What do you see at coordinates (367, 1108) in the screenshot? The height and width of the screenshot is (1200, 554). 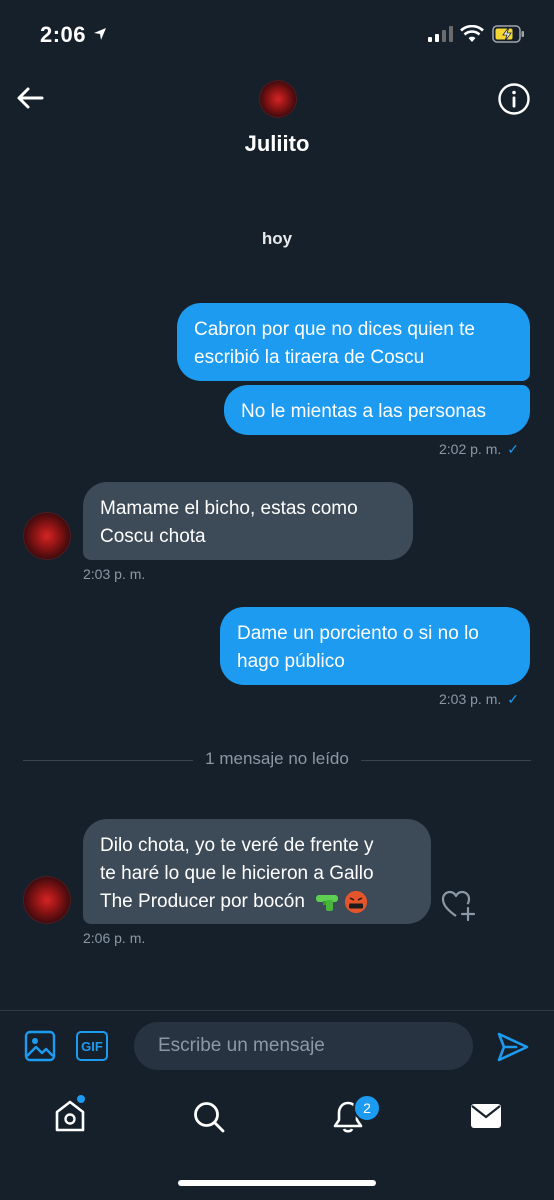 I see `notification-badge: 2` at bounding box center [367, 1108].